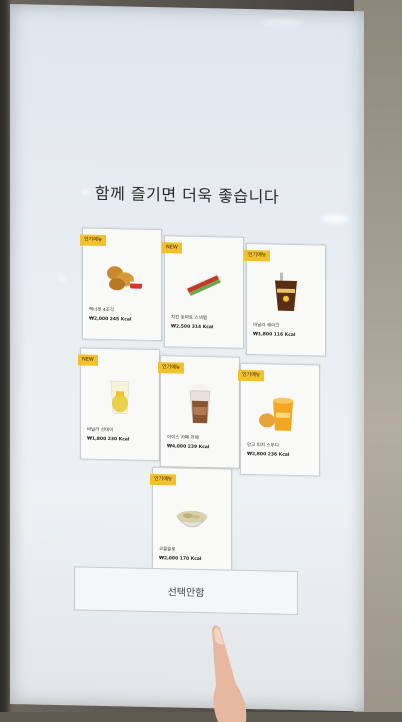  I want to click on mango-smoothie-icon, so click(276, 414).